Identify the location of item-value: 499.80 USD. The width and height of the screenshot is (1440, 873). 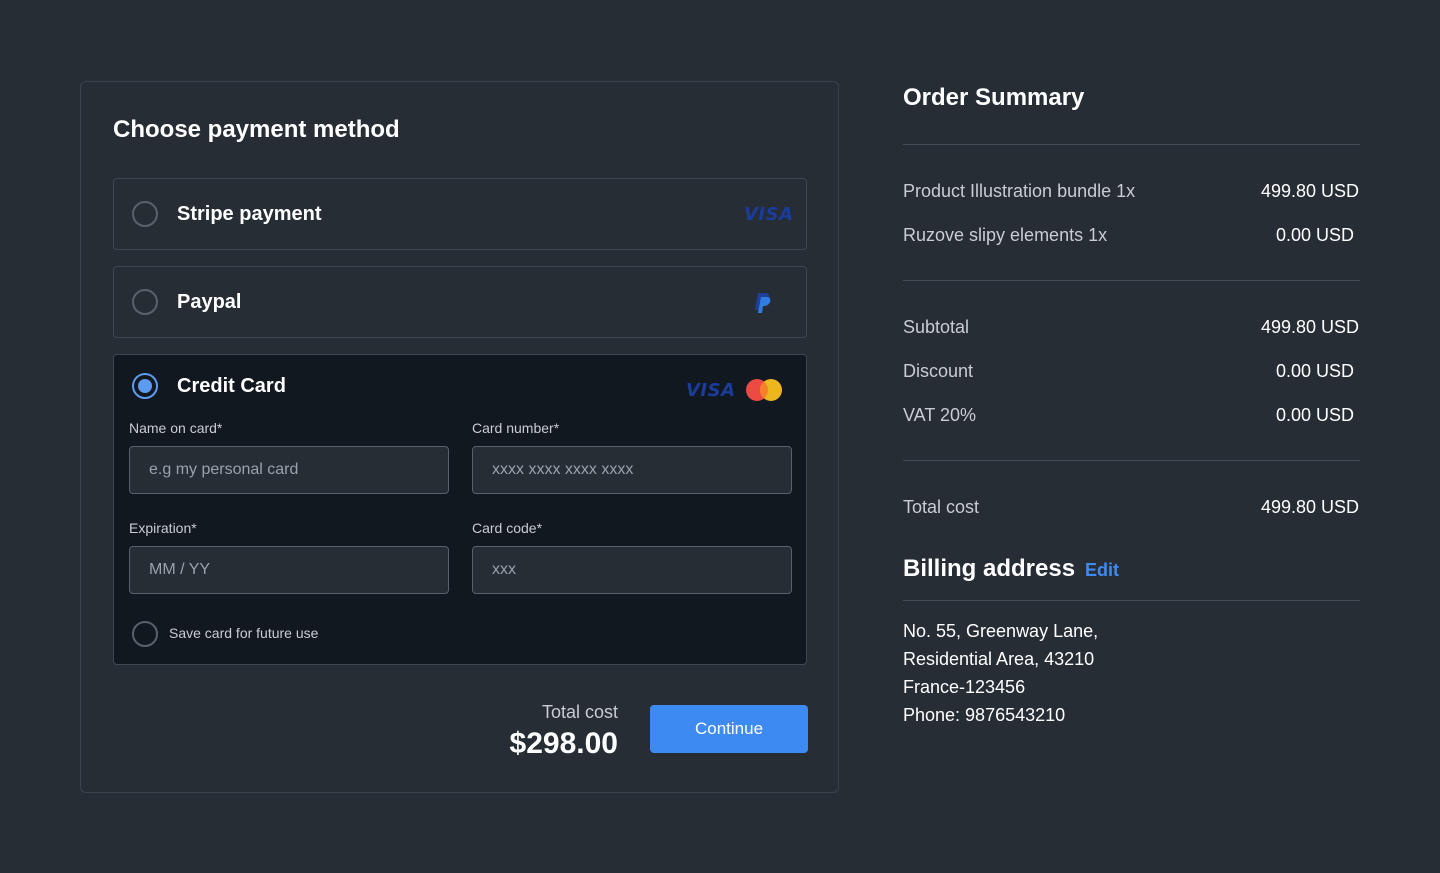
(1309, 191).